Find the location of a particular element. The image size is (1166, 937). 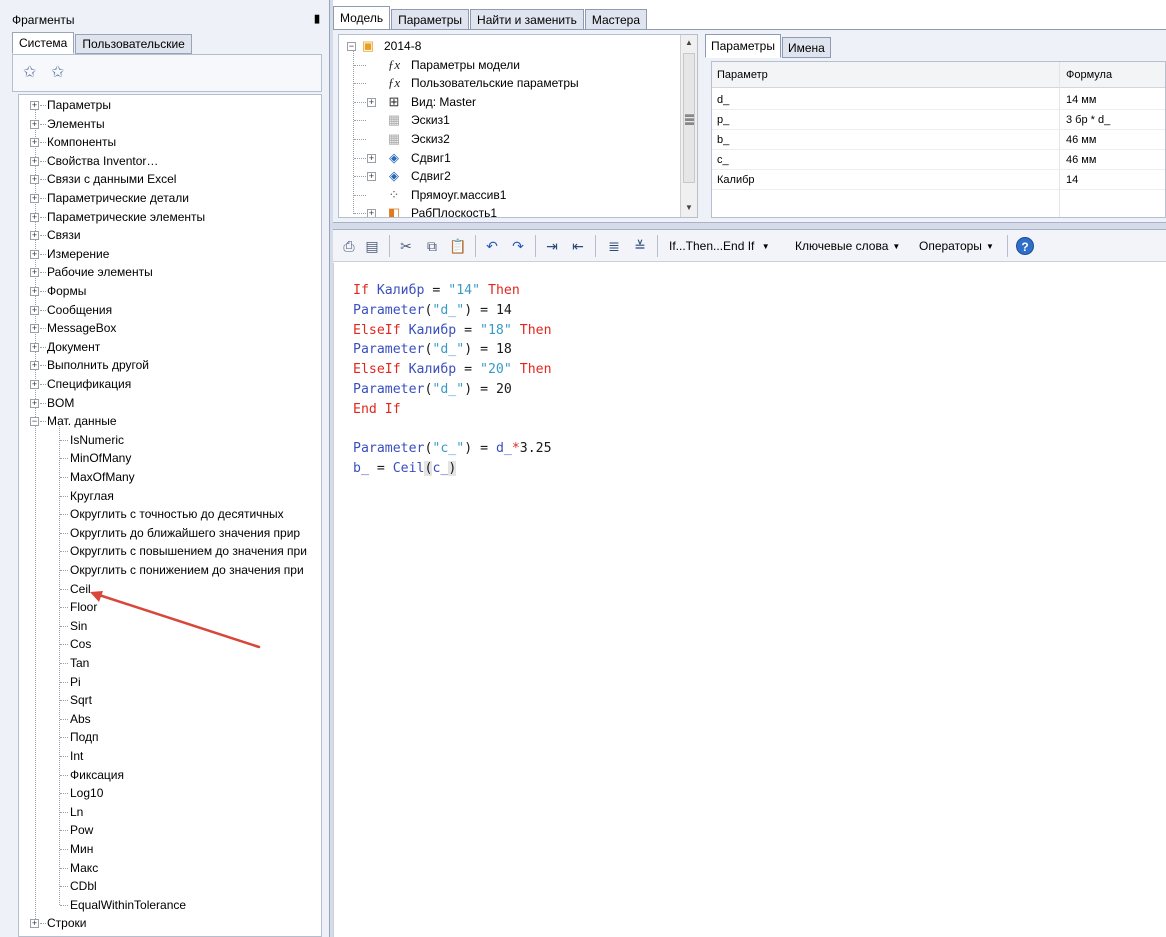

tree-function-item: Abs is located at coordinates (170, 719).